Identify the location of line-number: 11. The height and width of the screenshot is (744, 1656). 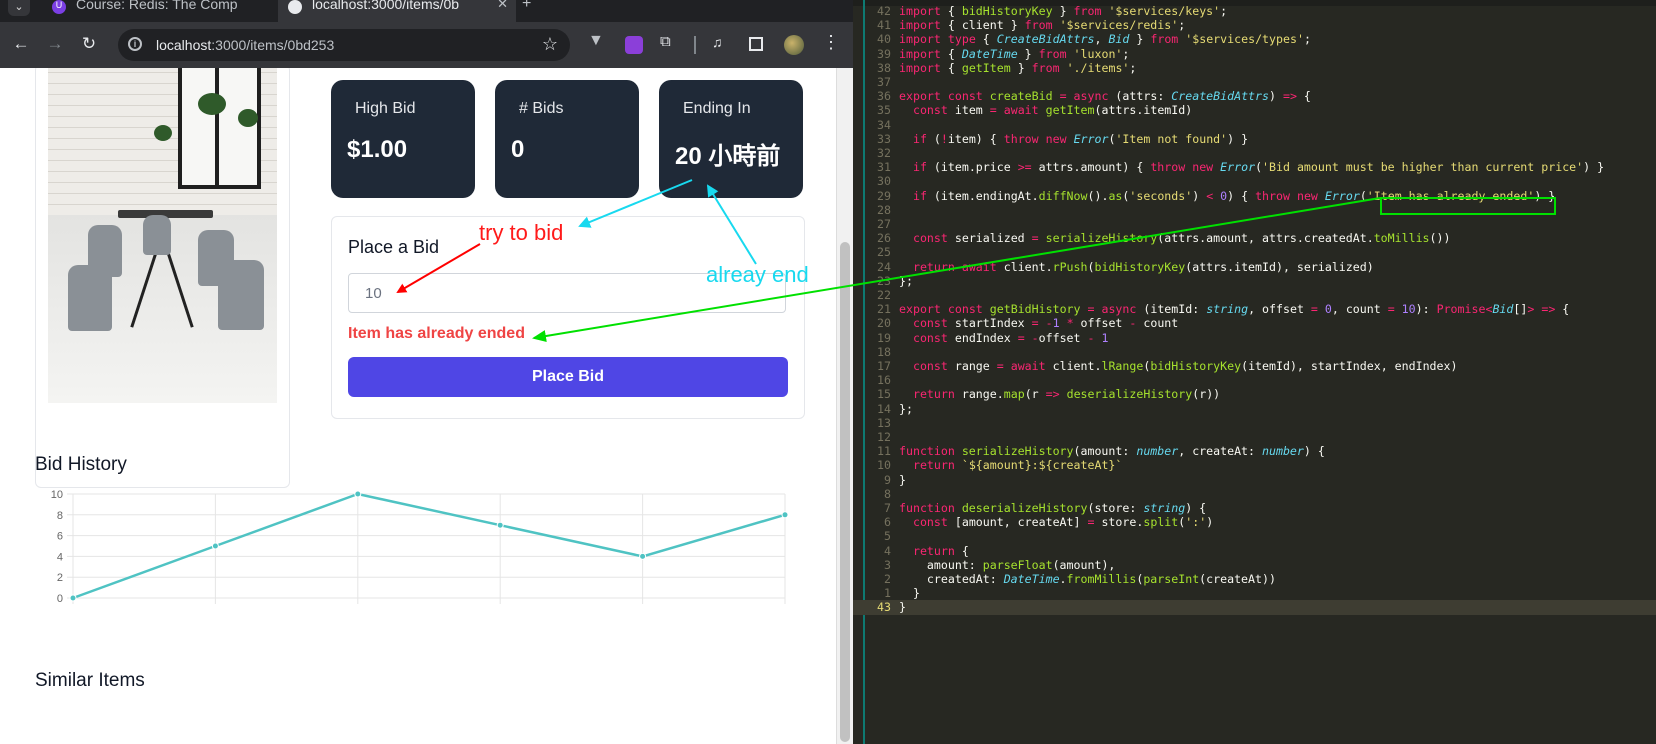
(884, 451).